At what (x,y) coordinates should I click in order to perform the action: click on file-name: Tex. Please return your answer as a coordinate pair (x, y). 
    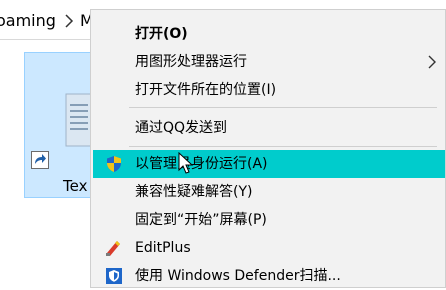
    Looking at the image, I should click on (75, 186).